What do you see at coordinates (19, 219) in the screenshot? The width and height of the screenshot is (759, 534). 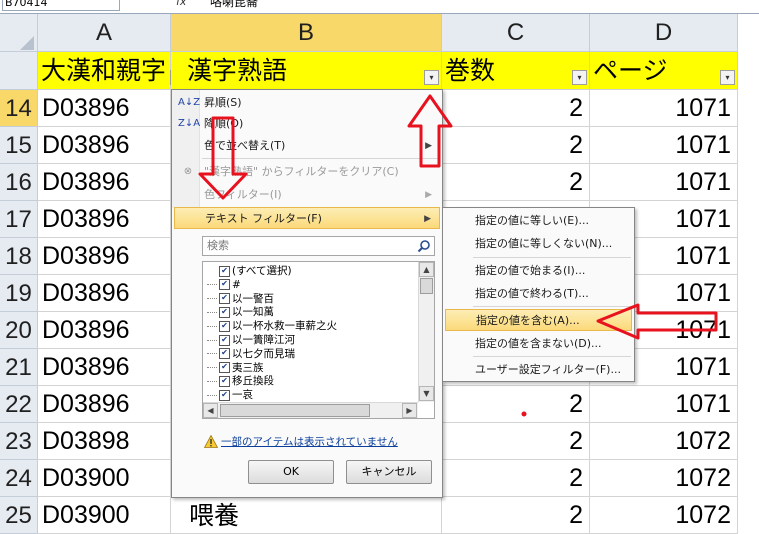 I see `row-header: 17` at bounding box center [19, 219].